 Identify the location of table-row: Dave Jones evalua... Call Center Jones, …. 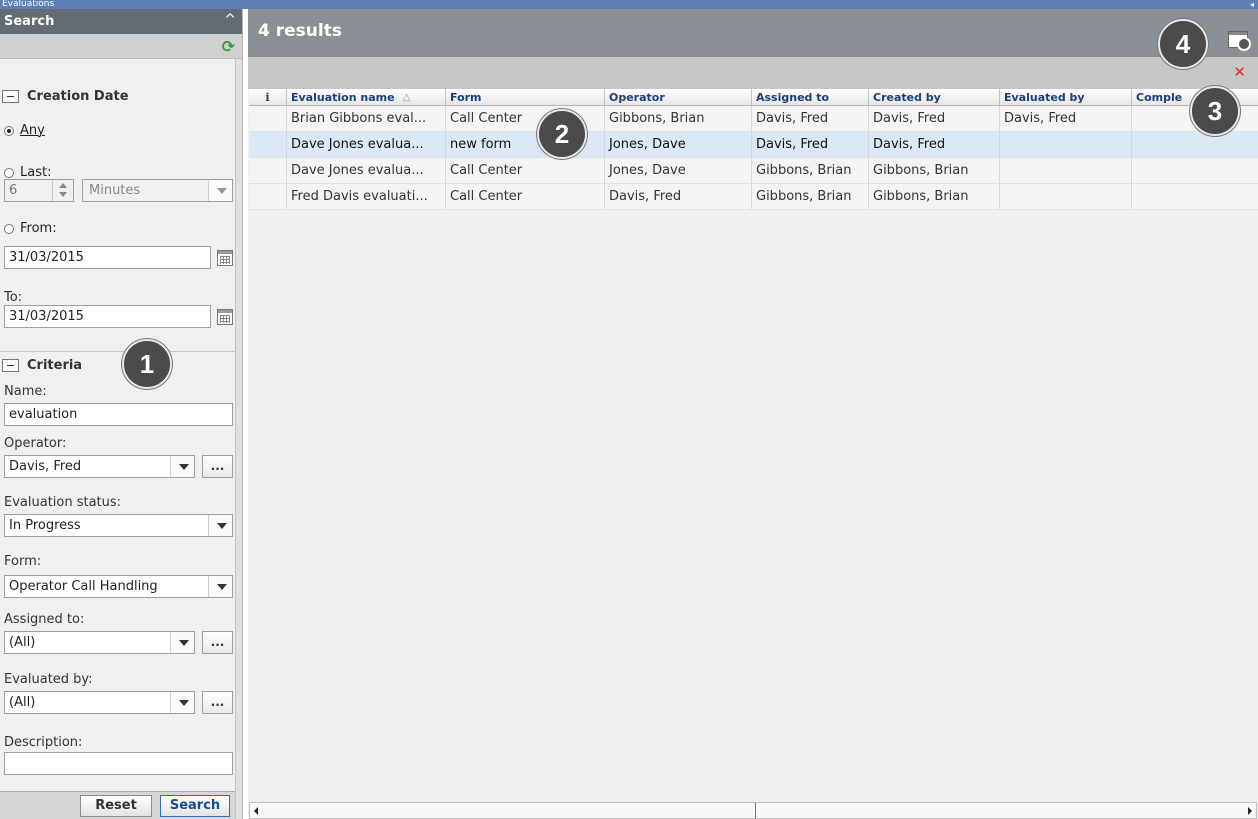
(753, 171).